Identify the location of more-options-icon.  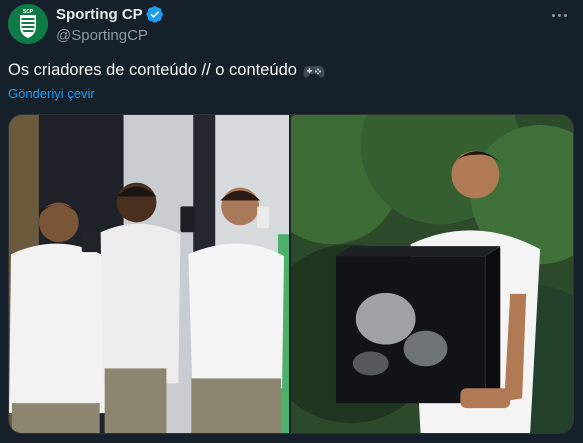
(559, 15).